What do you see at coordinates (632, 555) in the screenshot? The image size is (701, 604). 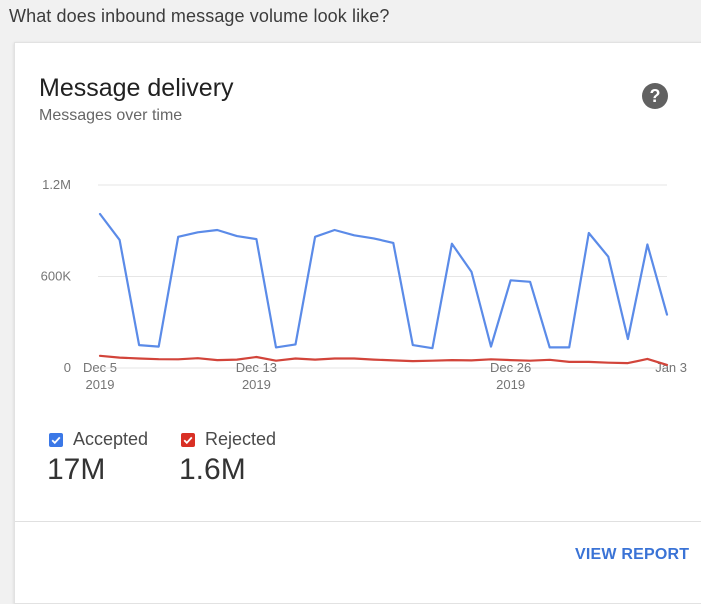 I see `view-report-button: VIEW REPORT` at bounding box center [632, 555].